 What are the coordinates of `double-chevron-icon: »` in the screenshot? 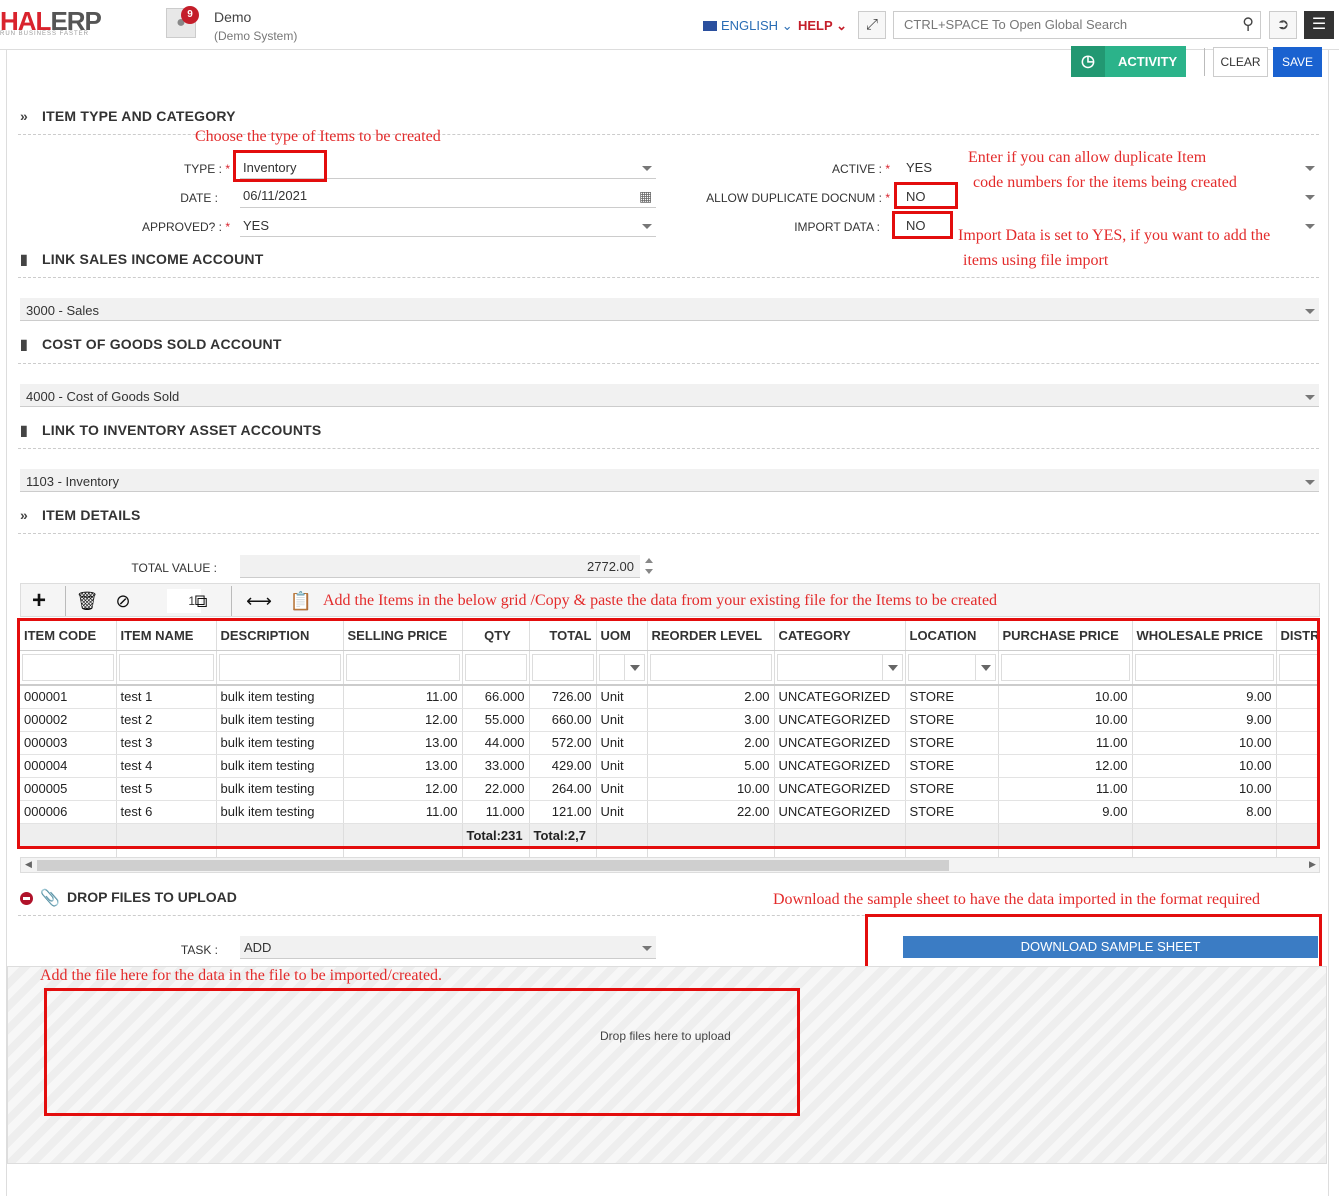 It's located at (24, 515).